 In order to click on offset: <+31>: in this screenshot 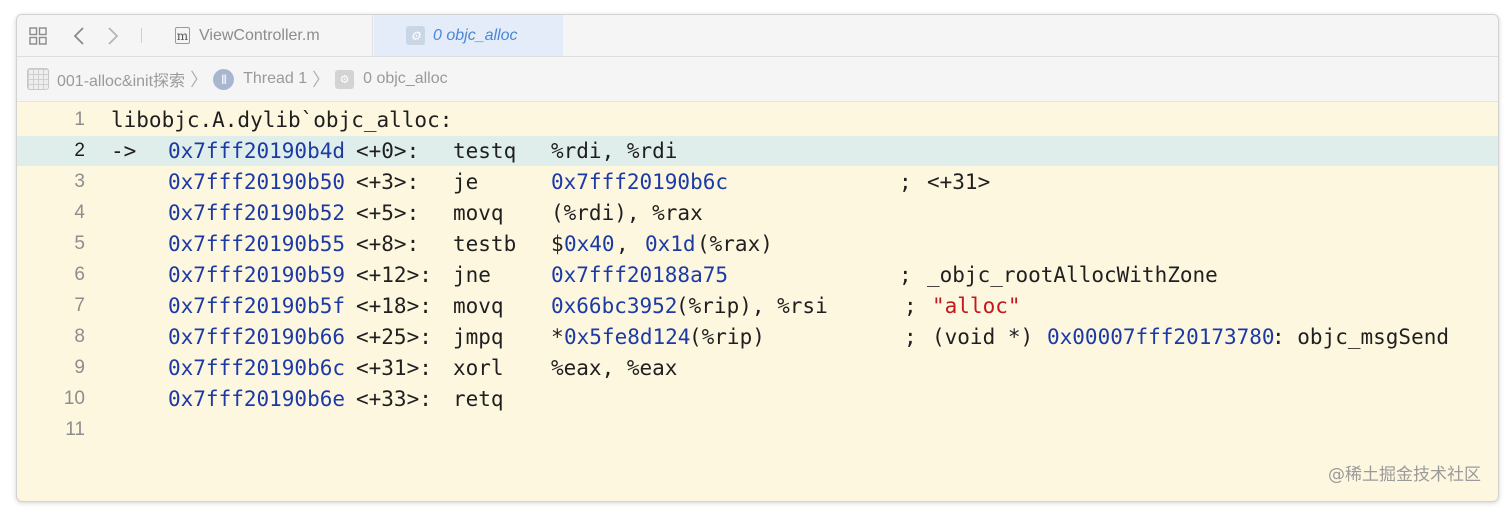, I will do `click(394, 368)`.